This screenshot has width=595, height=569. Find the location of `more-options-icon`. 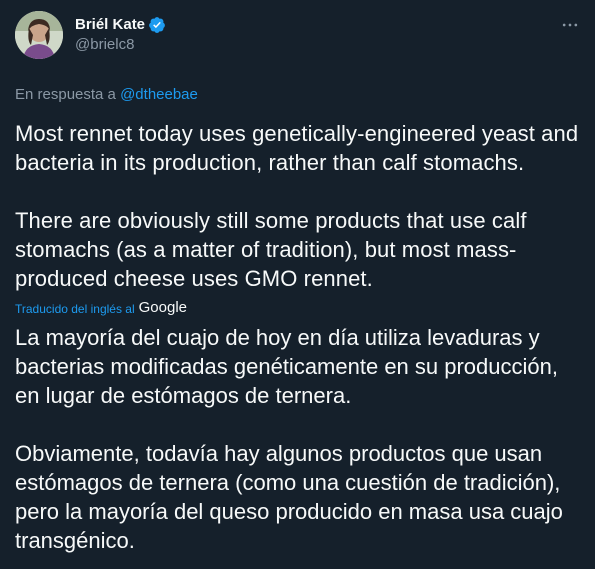

more-options-icon is located at coordinates (570, 25).